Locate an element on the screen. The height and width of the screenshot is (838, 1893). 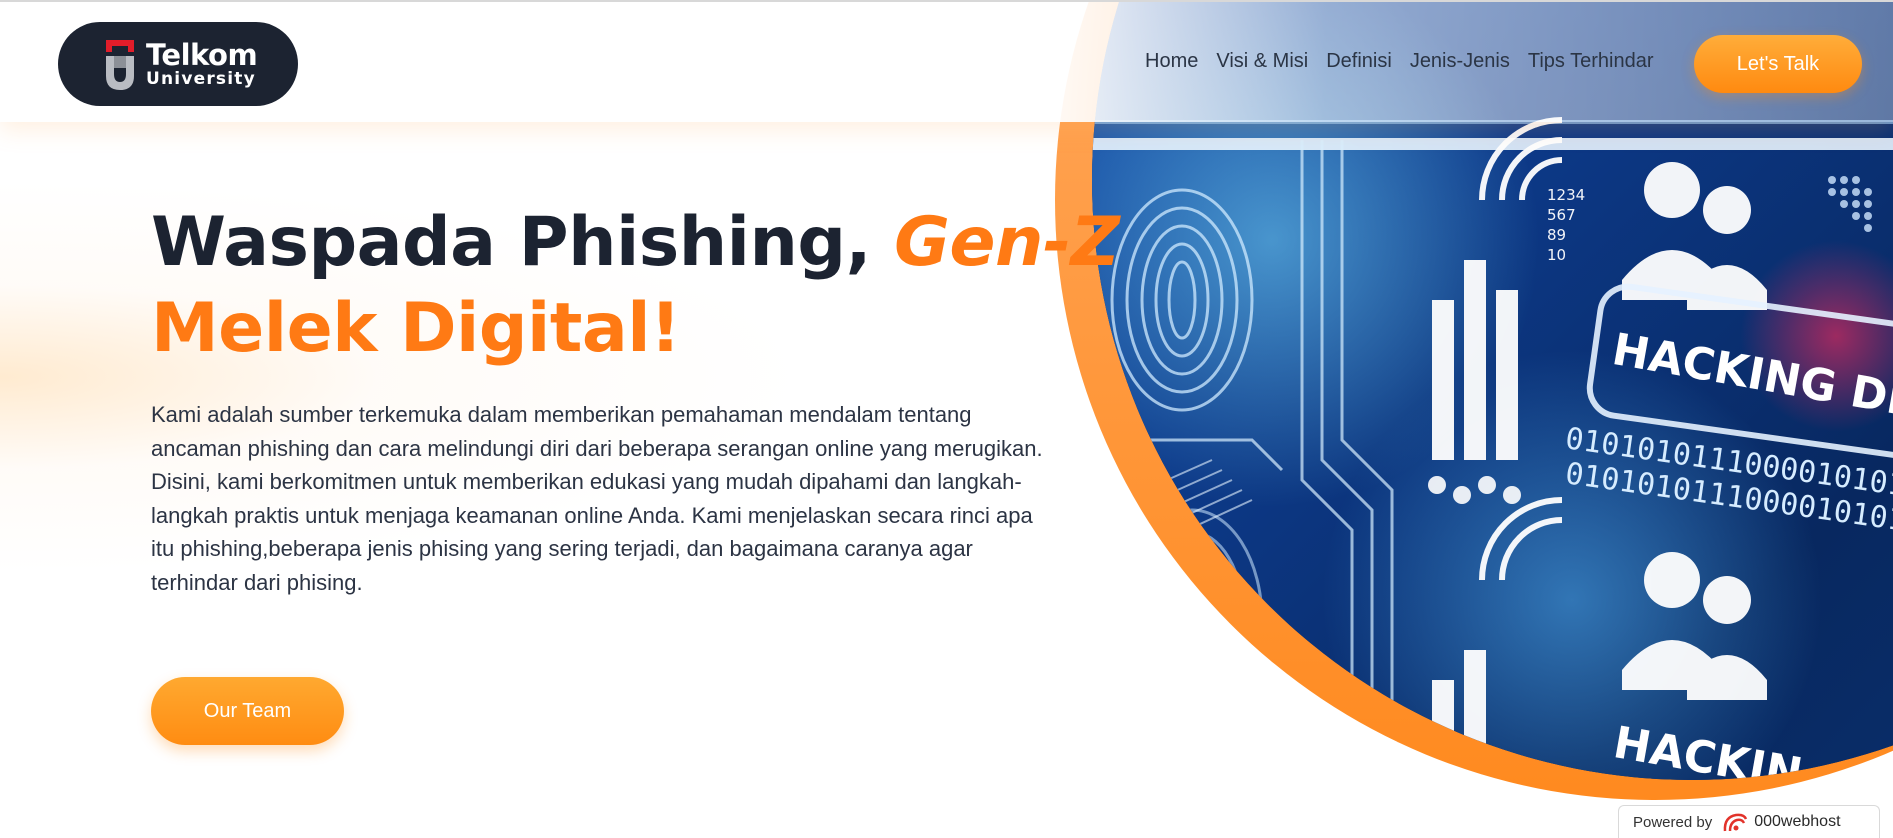
logo-text: Telkom University is located at coordinates (202, 63).